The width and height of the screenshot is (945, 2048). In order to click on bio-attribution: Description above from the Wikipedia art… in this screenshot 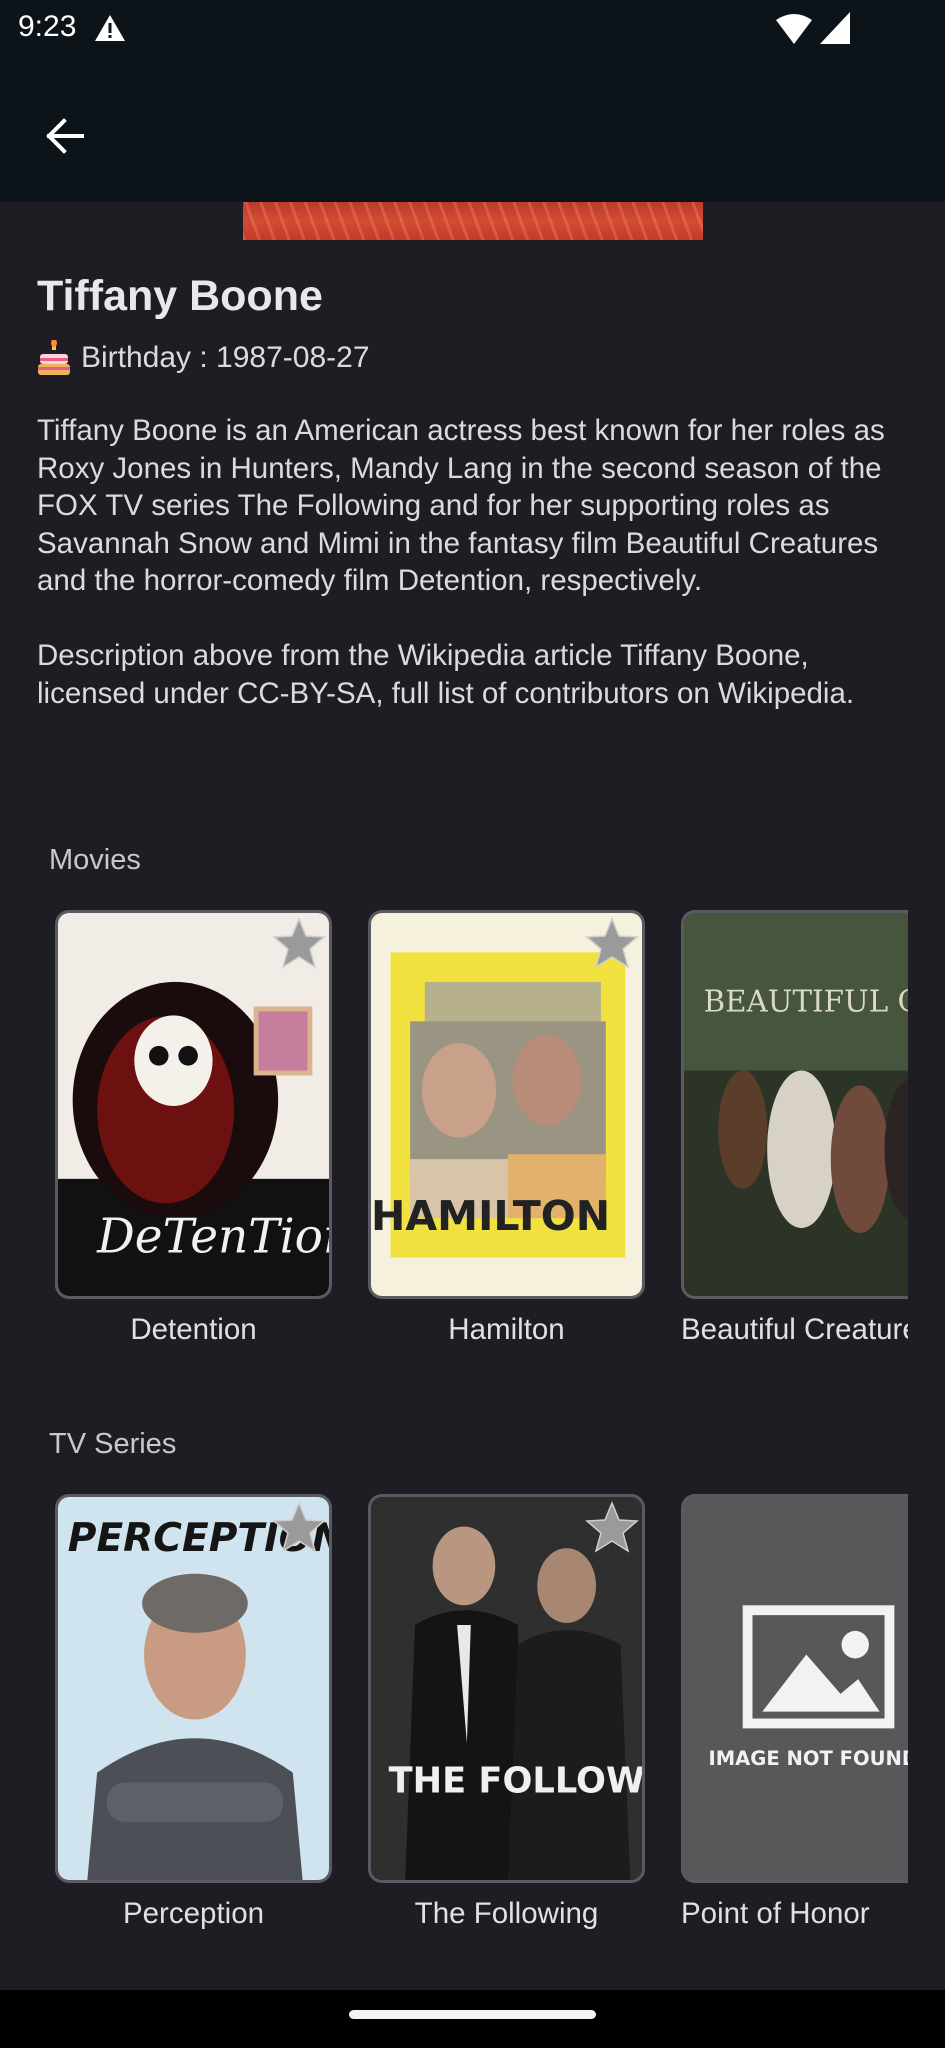, I will do `click(446, 674)`.